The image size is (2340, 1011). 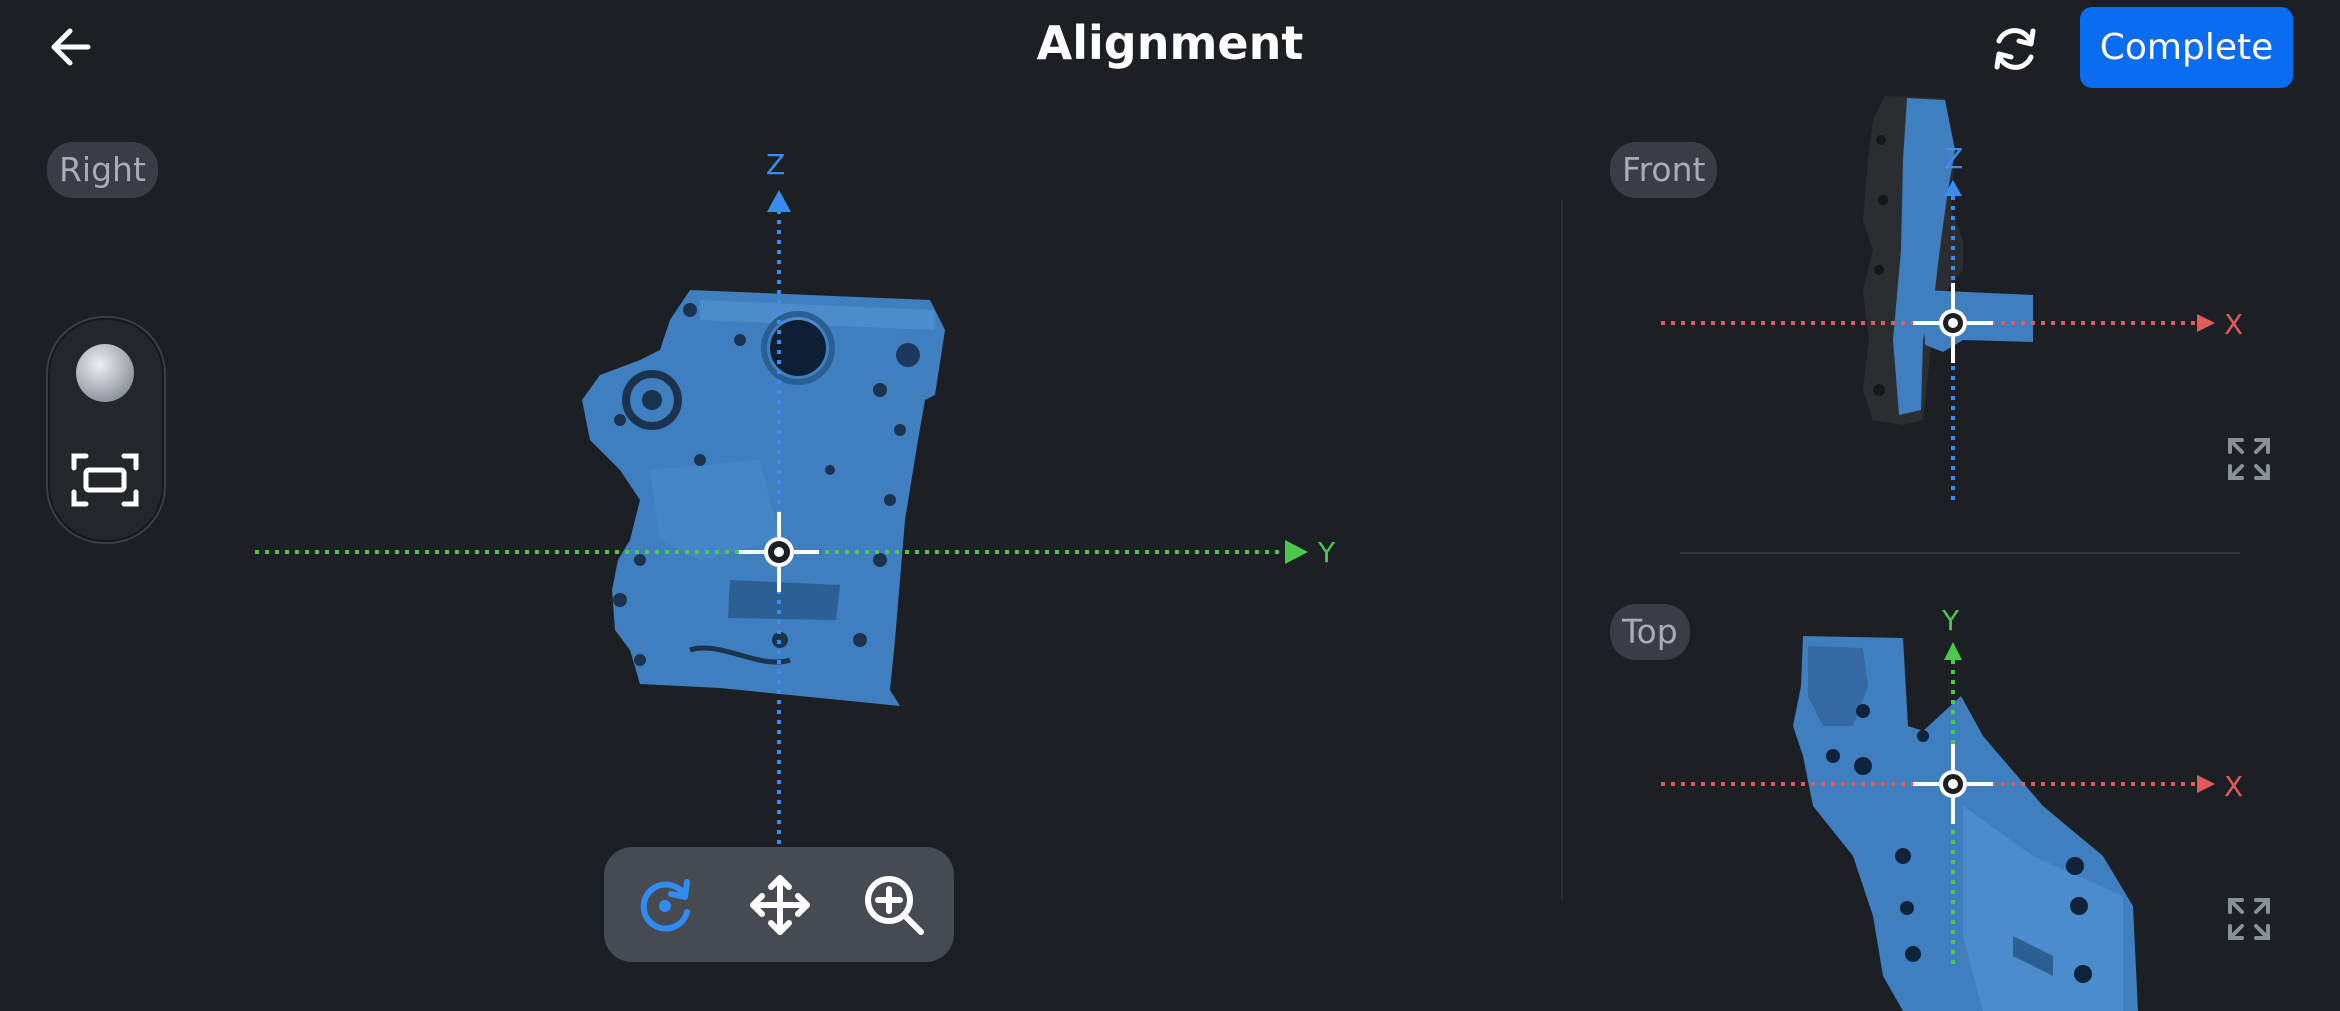 I want to click on rotate-icon, so click(x=665, y=905).